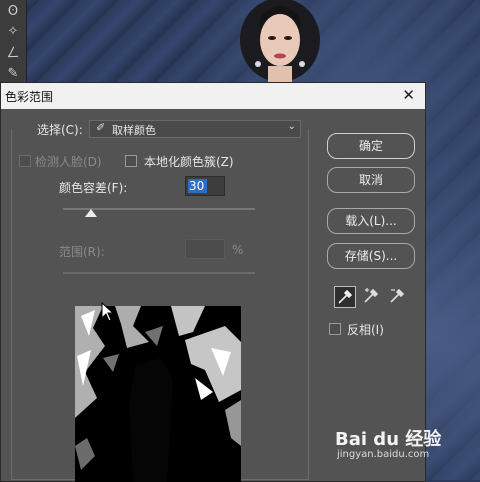 The image size is (480, 482). I want to click on eyedropper-plus-icon, so click(371, 296).